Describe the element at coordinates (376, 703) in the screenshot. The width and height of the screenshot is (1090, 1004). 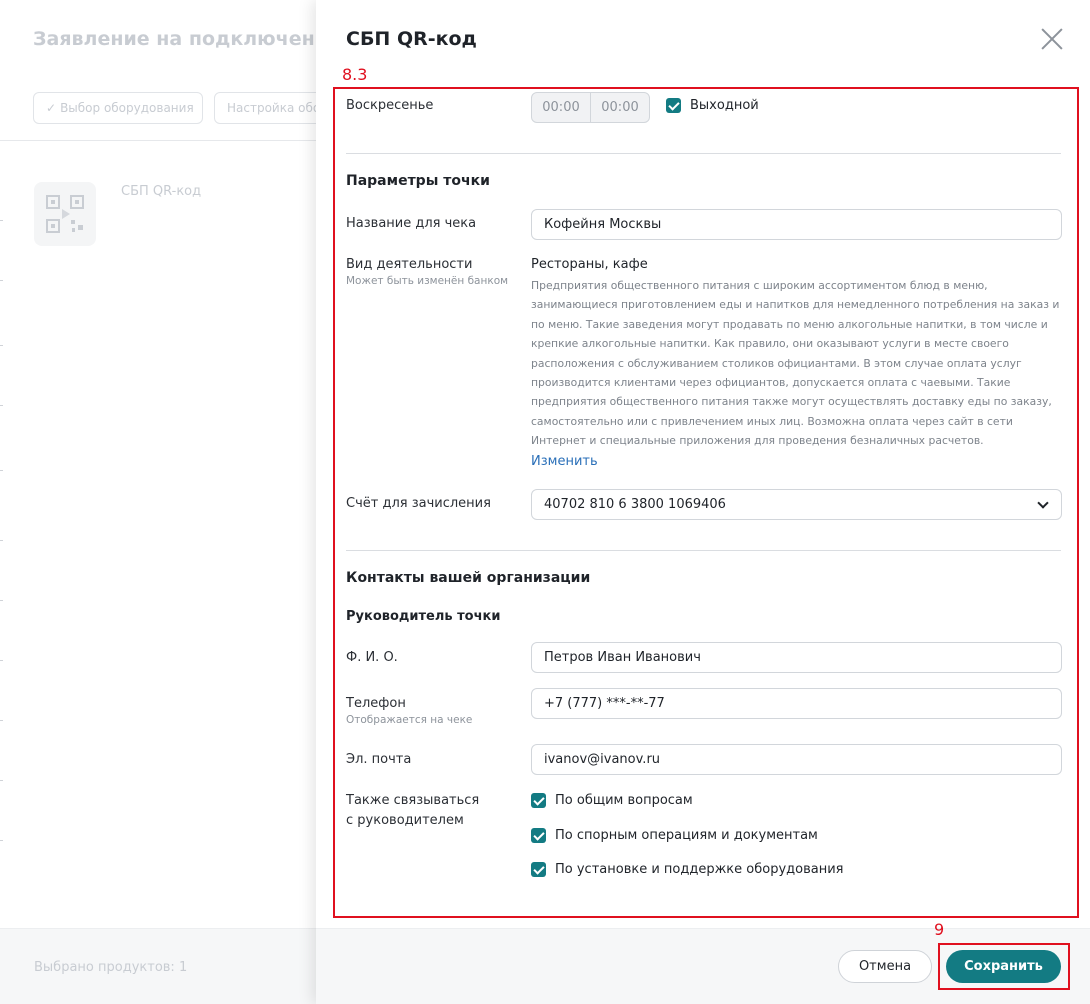
I see `phone-label: Телефон` at that location.